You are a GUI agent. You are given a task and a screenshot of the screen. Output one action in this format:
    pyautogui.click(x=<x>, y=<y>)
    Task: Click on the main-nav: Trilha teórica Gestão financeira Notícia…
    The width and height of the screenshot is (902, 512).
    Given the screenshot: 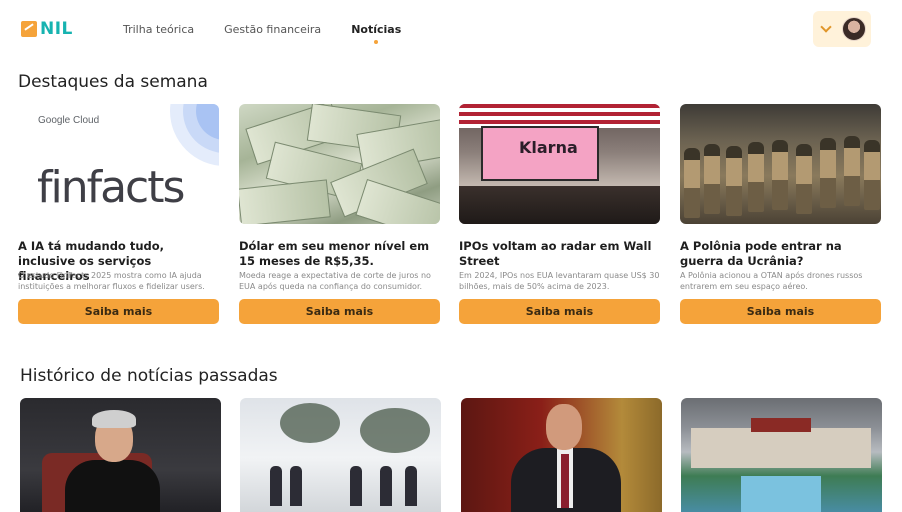 What is the action you would take?
    pyautogui.click(x=277, y=33)
    